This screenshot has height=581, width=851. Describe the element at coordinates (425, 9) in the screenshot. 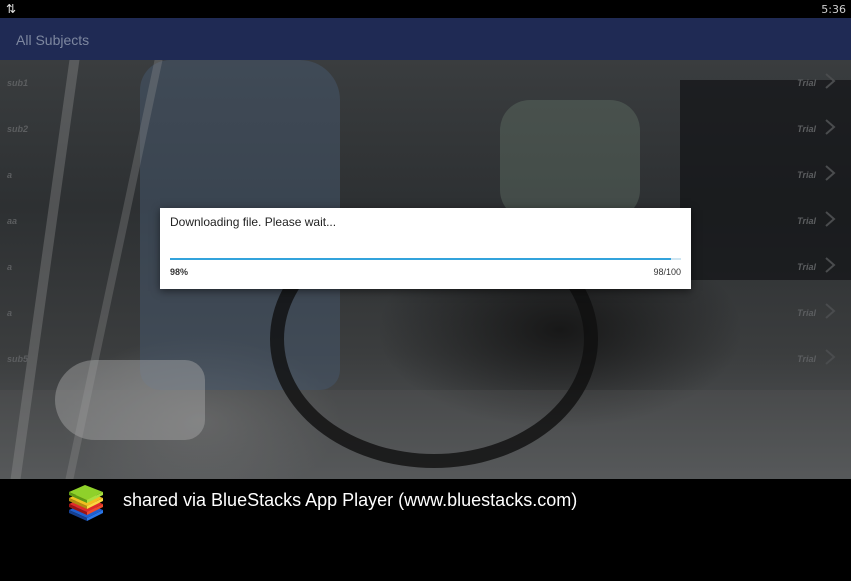

I see `status-bar: ⇅ 5:36` at that location.